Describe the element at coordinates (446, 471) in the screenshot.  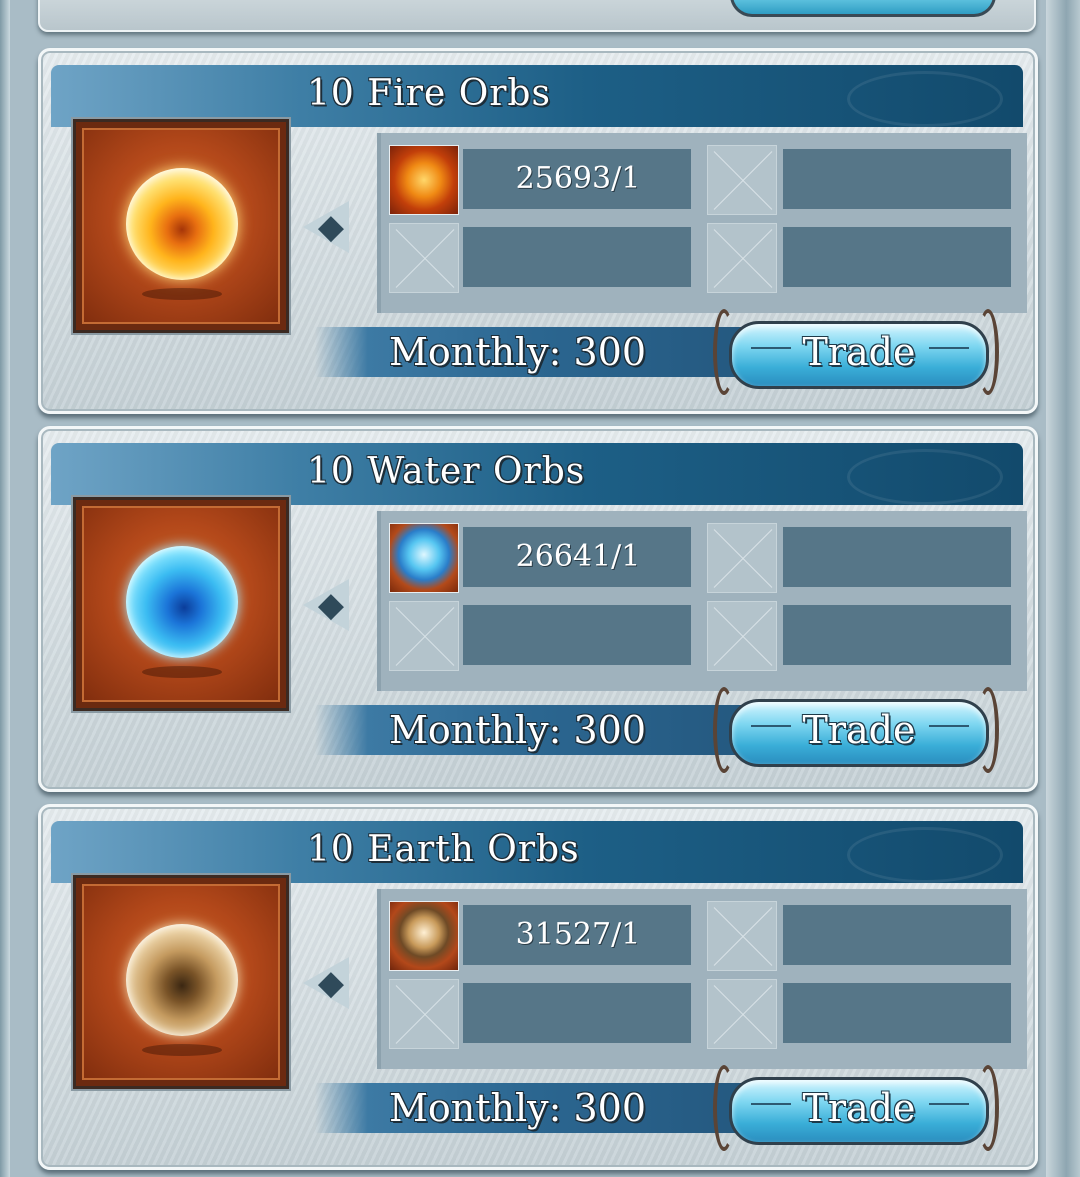
I see `offer-title: 10 Water Orbs` at that location.